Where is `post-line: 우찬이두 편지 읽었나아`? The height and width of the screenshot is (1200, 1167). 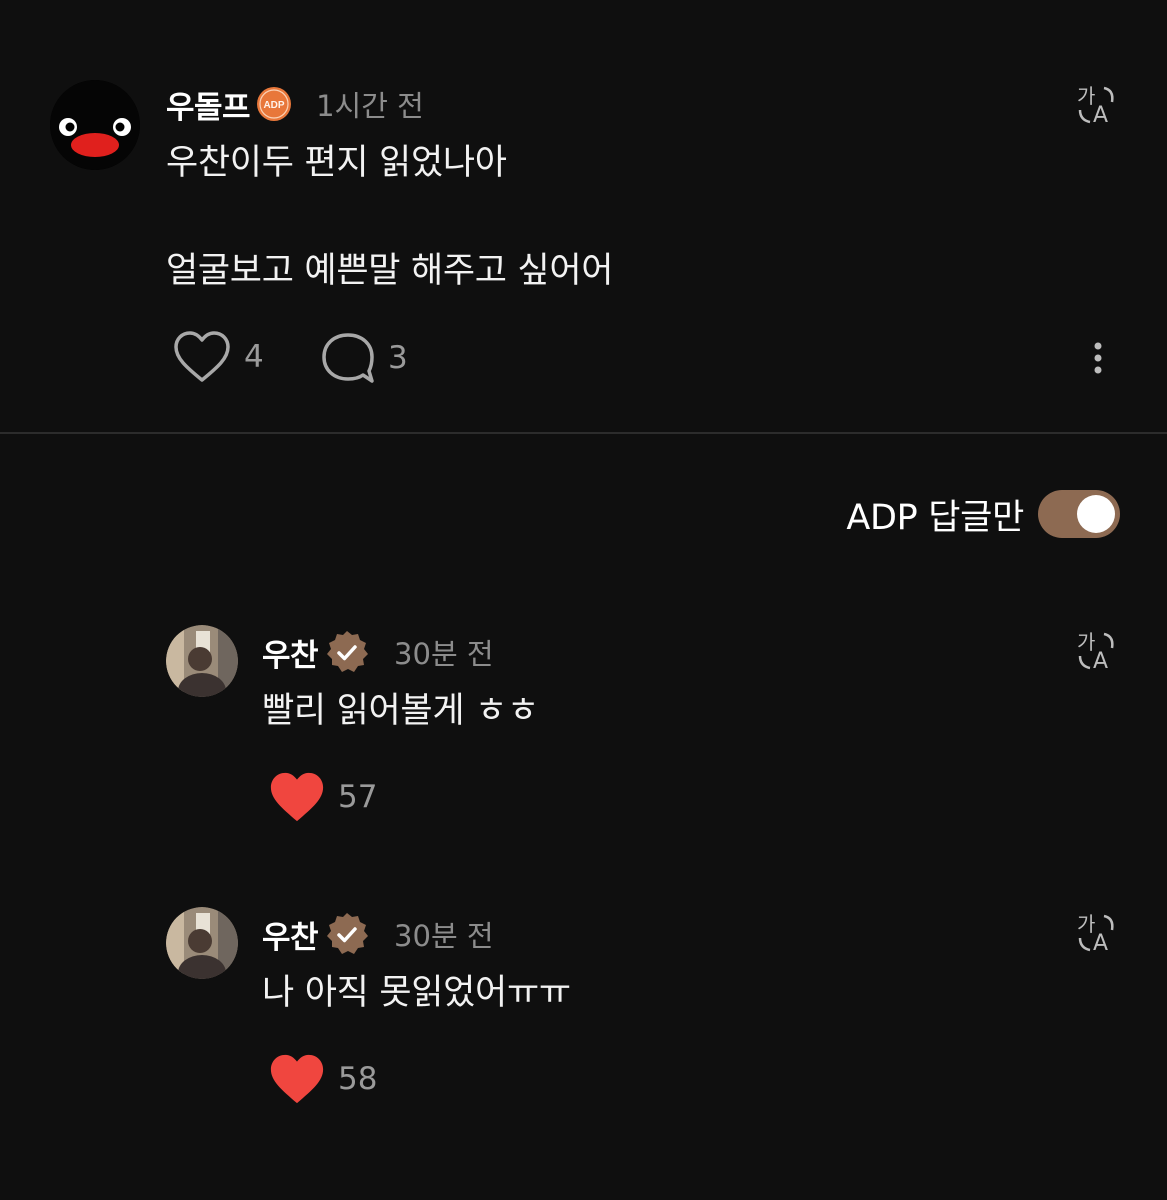
post-line: 우찬이두 편지 읽었나아 is located at coordinates (336, 163).